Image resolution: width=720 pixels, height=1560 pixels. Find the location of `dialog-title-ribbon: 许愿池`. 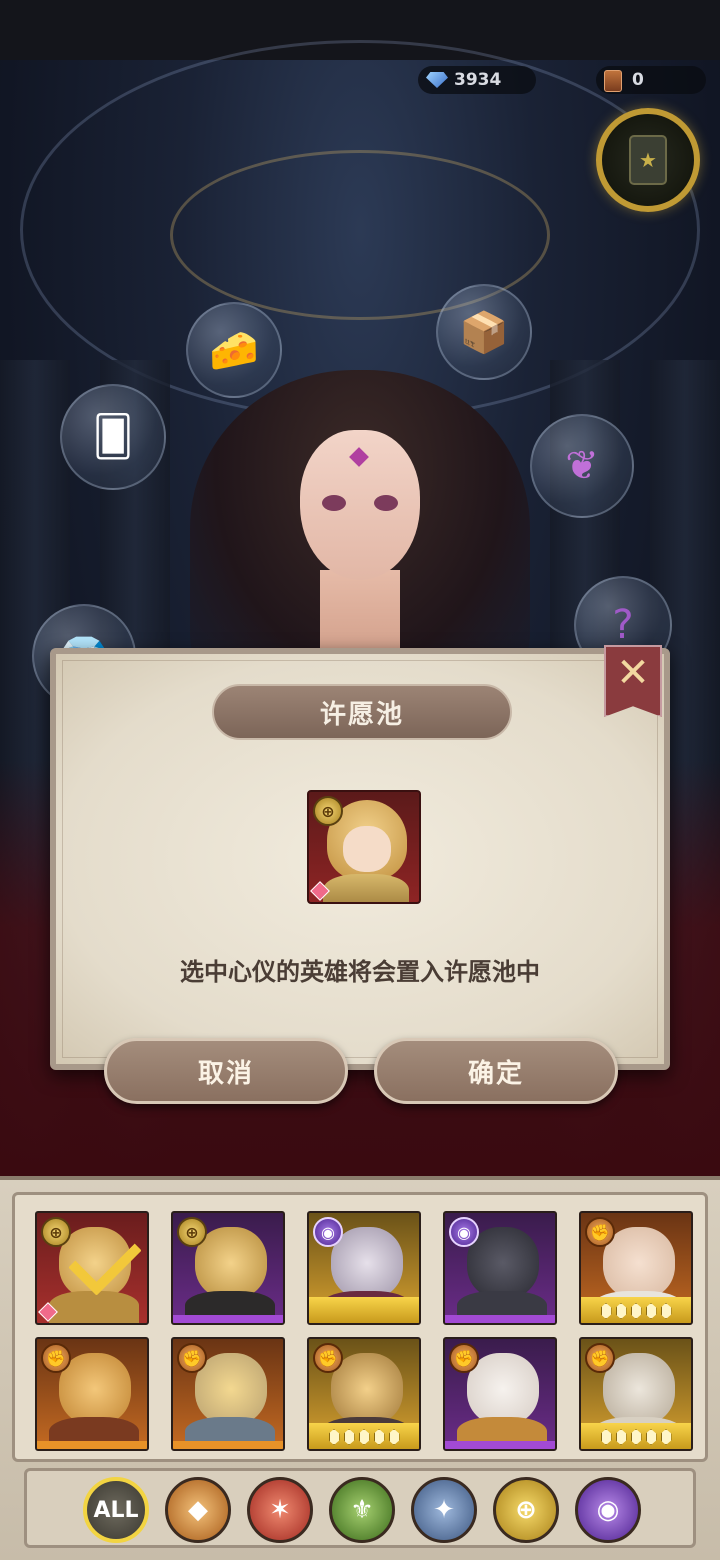

dialog-title-ribbon: 许愿池 is located at coordinates (362, 712).